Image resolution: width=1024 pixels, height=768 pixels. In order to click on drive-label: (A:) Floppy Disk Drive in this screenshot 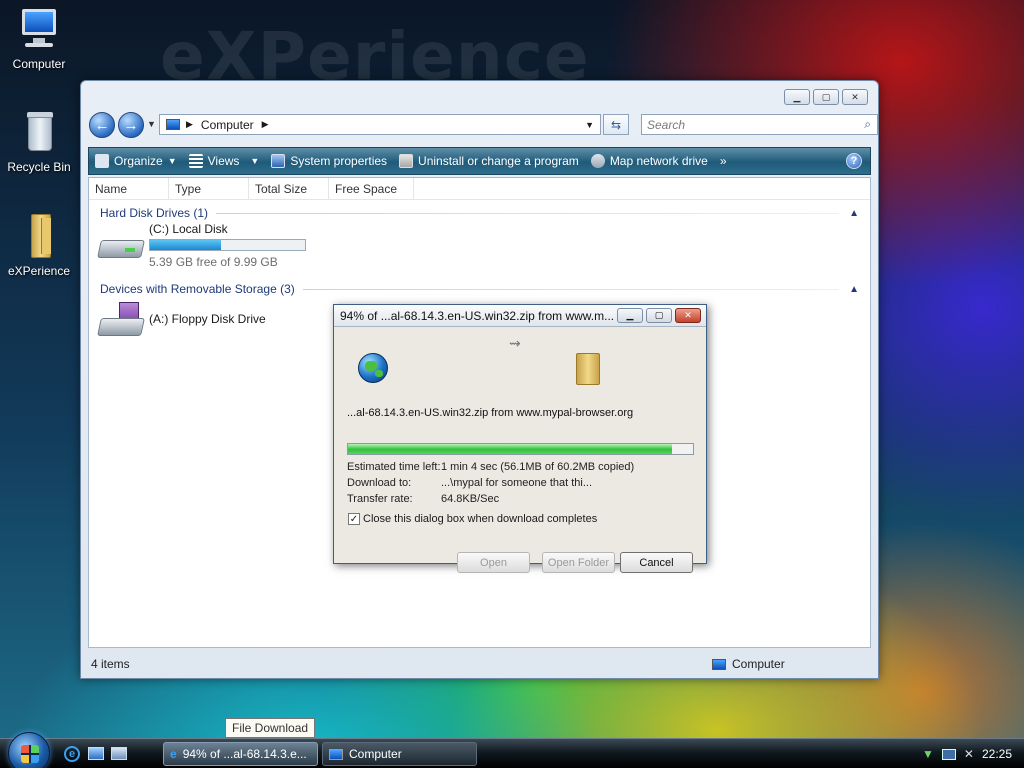, I will do `click(207, 319)`.